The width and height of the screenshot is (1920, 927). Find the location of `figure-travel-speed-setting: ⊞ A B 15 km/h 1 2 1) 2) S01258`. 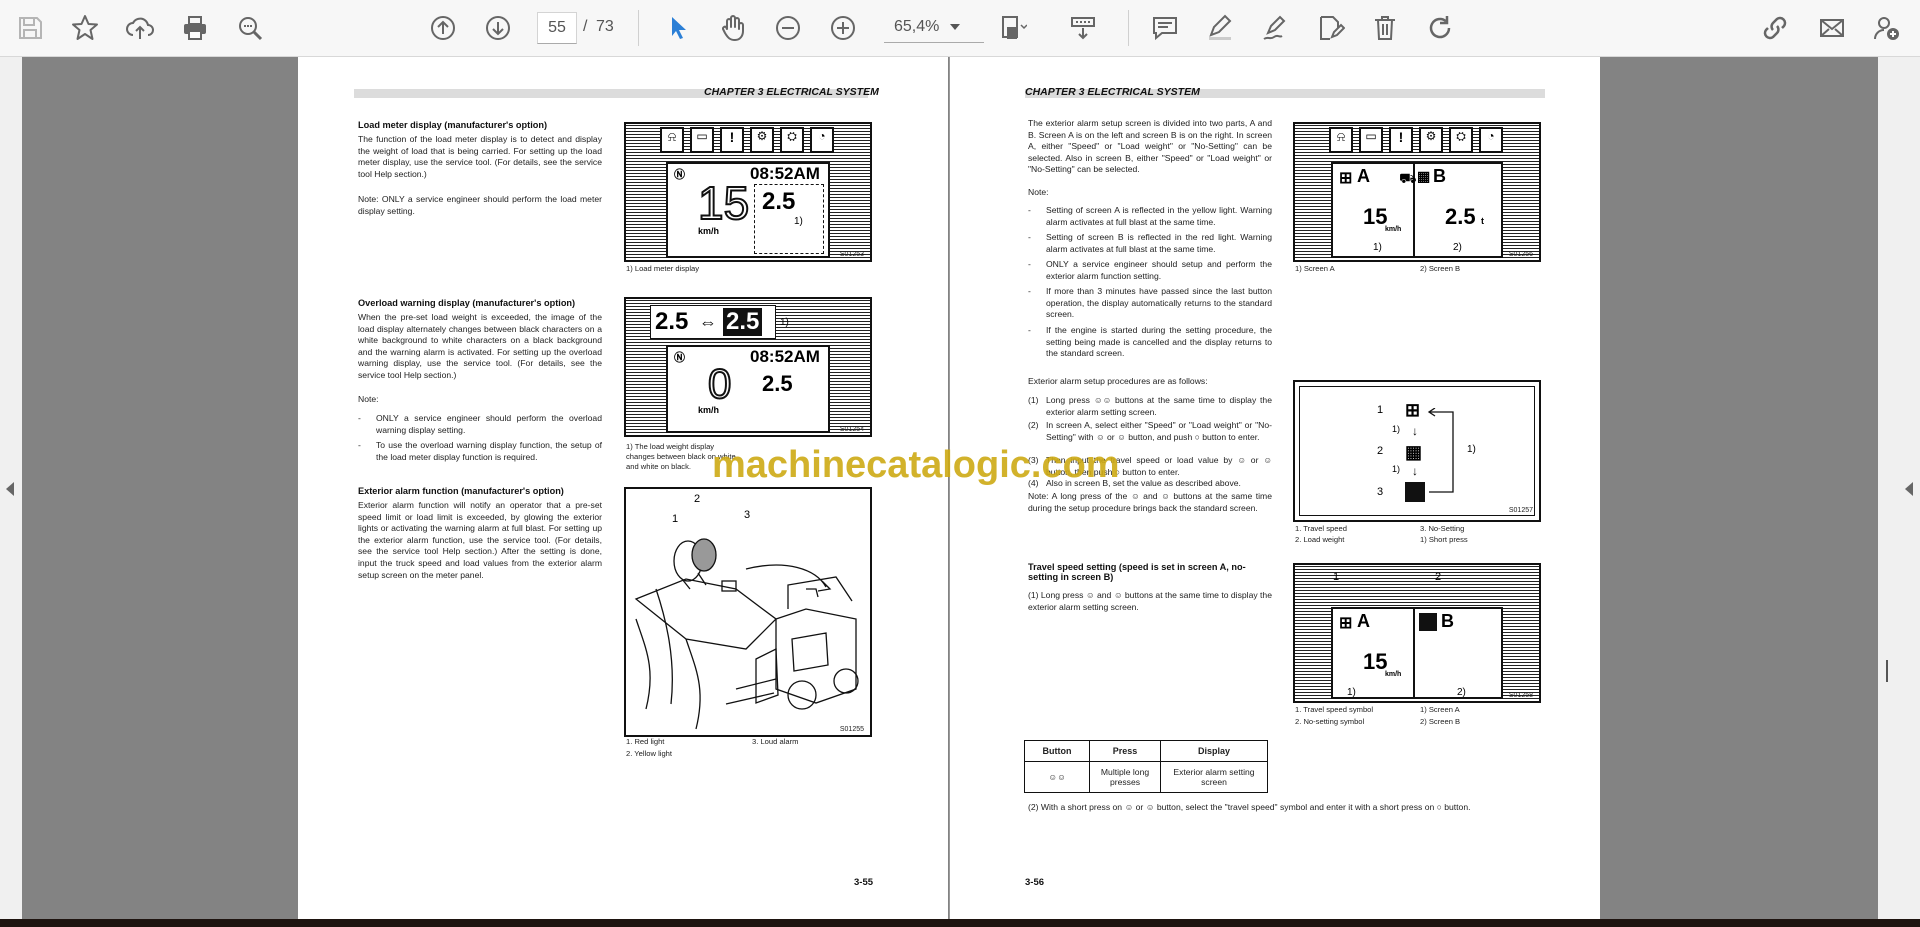

figure-travel-speed-setting: ⊞ A B 15 km/h 1 2 1) 2) S01258 is located at coordinates (1417, 633).